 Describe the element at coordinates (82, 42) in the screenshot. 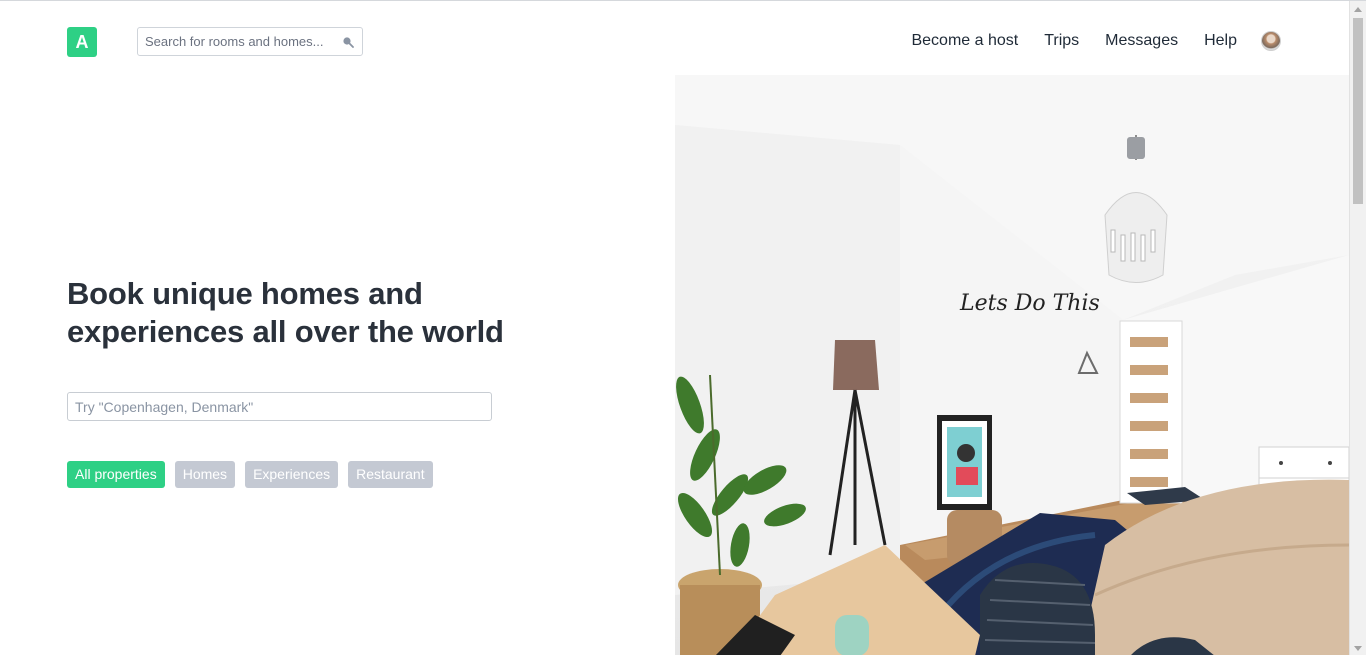

I see `logo: A` at that location.